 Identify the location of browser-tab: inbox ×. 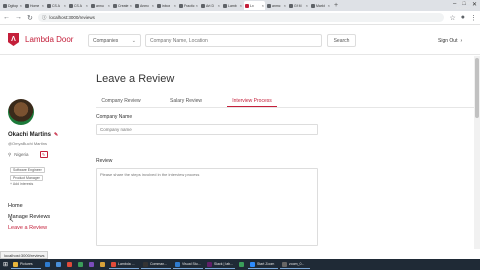
(166, 5).